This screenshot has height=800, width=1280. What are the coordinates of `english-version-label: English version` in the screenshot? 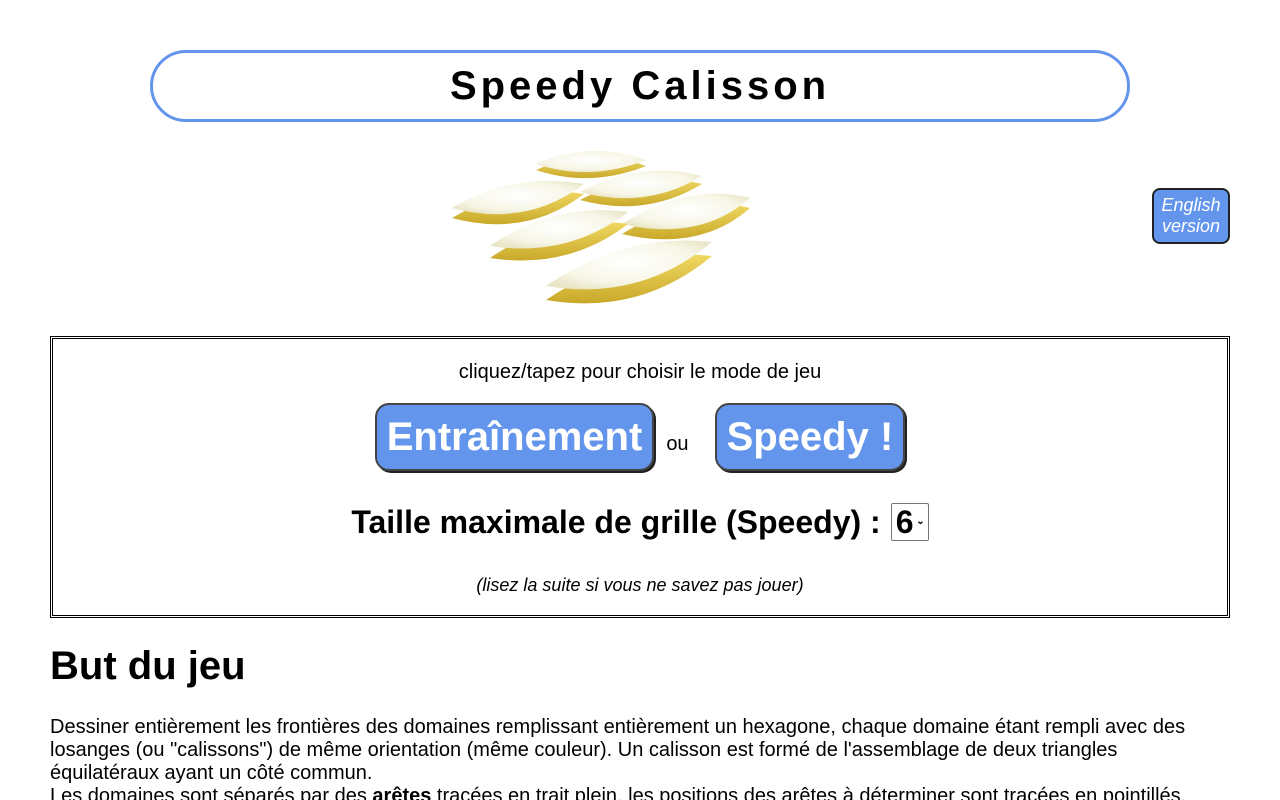 It's located at (1191, 215).